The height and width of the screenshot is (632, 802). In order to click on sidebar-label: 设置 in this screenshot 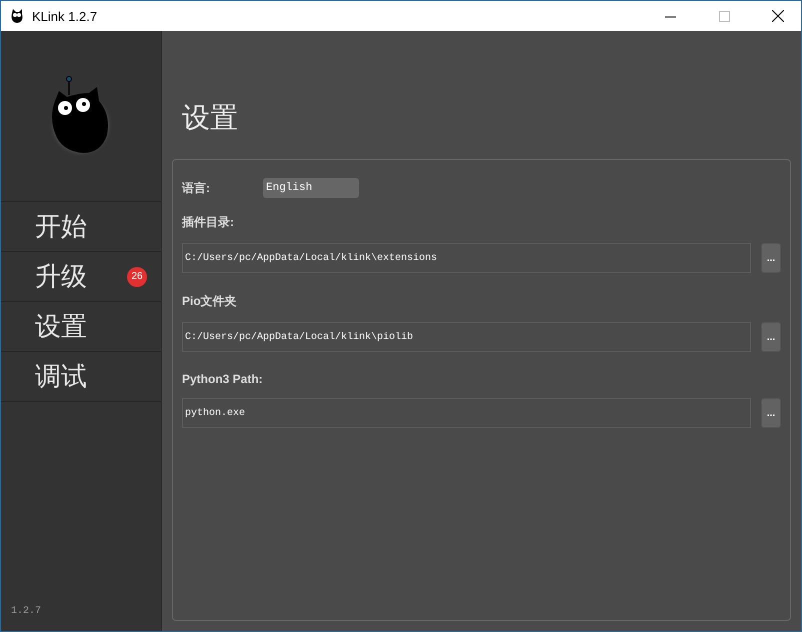, I will do `click(61, 327)`.